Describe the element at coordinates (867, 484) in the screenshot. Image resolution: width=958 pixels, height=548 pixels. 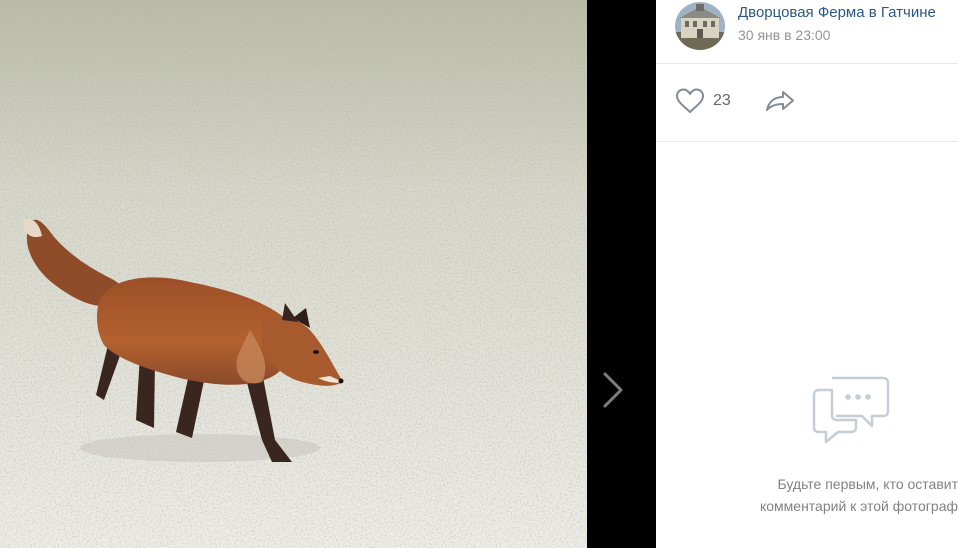
I see `empty-comments-line: Будьте первым, кто оставит` at that location.